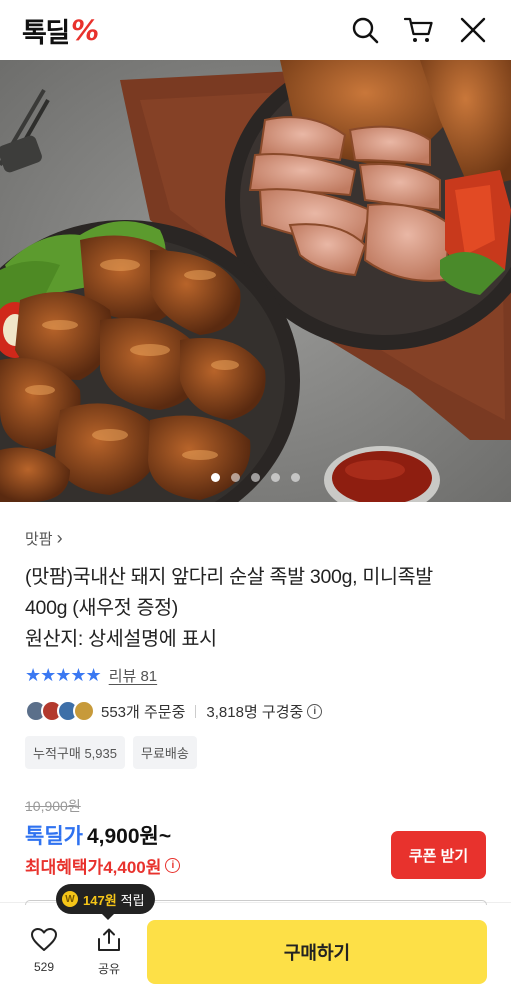 The image size is (511, 1000). Describe the element at coordinates (143, 712) in the screenshot. I see `order-count: 553개 주문중` at that location.